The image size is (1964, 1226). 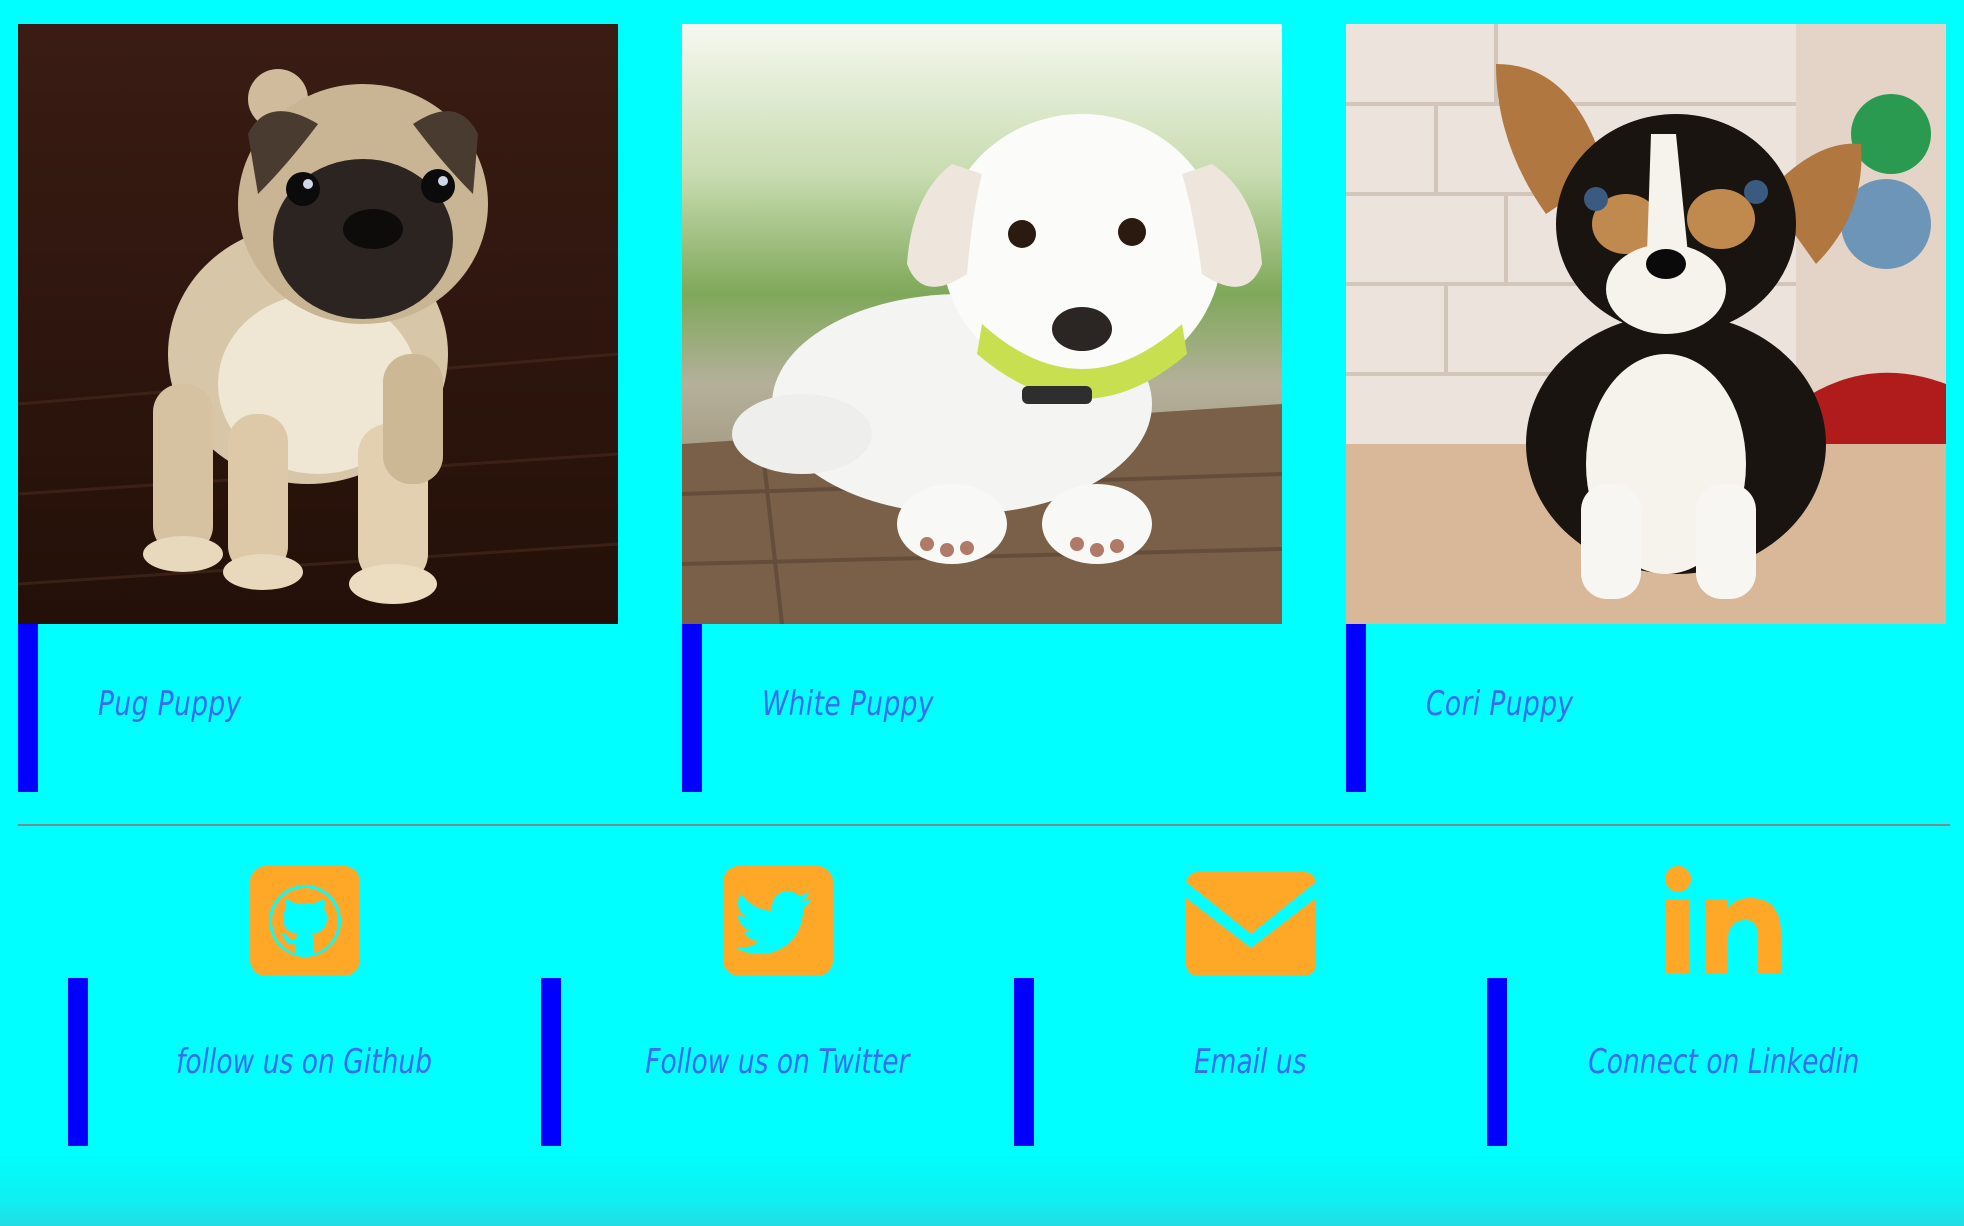 I want to click on card-caption: Cori Puppy, so click(x=1646, y=708).